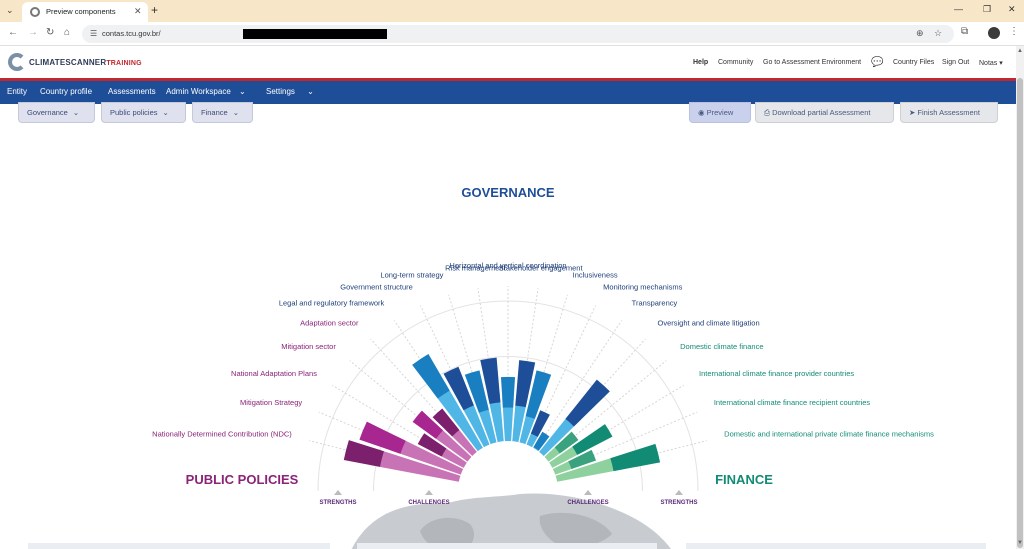 The height and width of the screenshot is (549, 1024). Describe the element at coordinates (1020, 313) in the screenshot. I see `scroll-thumb` at that location.